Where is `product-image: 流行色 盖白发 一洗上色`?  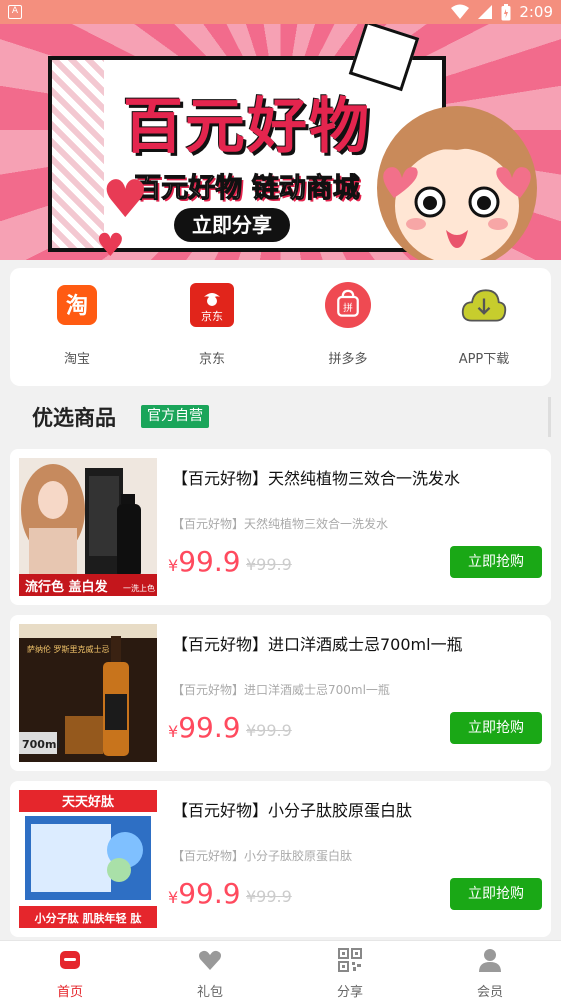 product-image: 流行色 盖白发 一洗上色 is located at coordinates (88, 527).